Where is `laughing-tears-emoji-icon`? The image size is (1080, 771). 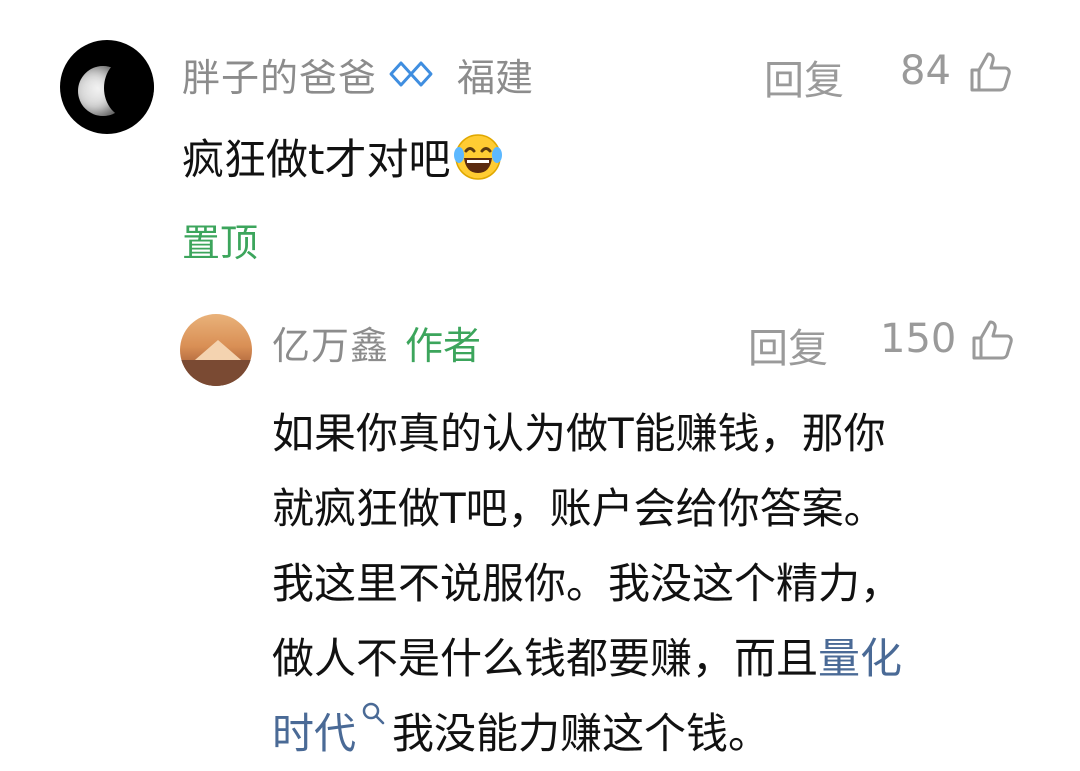
laughing-tears-emoji-icon is located at coordinates (478, 156).